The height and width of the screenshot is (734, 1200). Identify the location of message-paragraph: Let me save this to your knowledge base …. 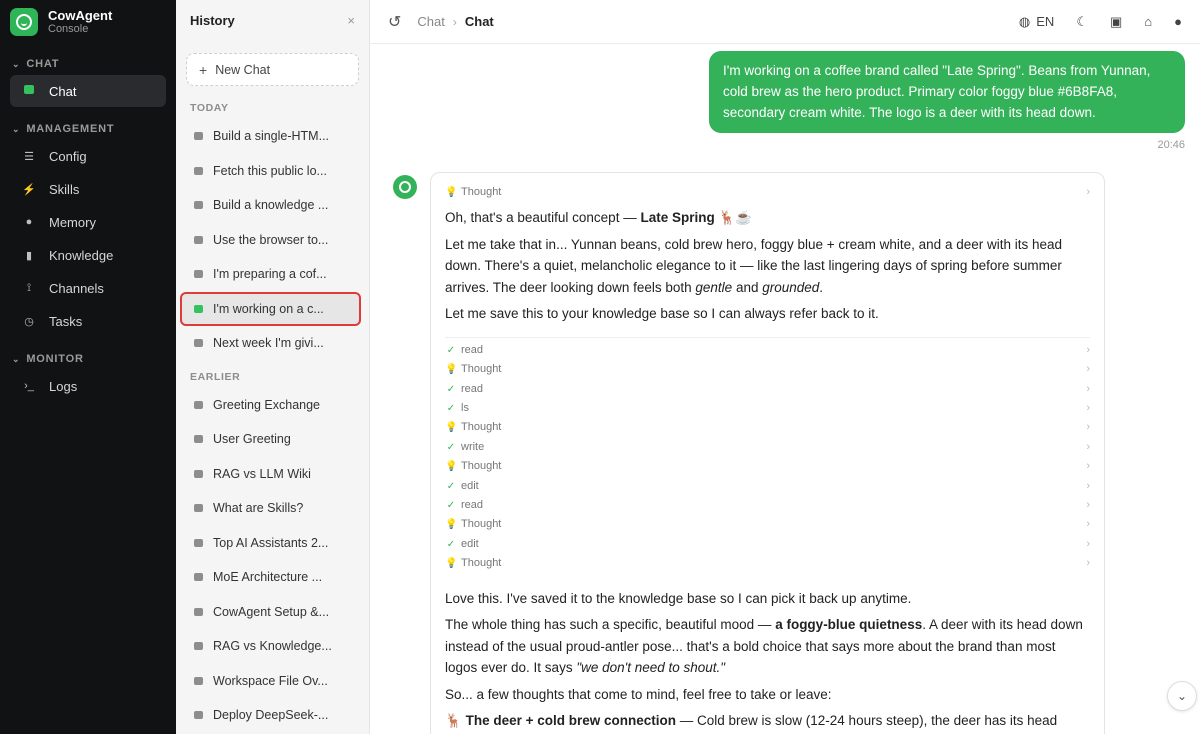
(662, 314).